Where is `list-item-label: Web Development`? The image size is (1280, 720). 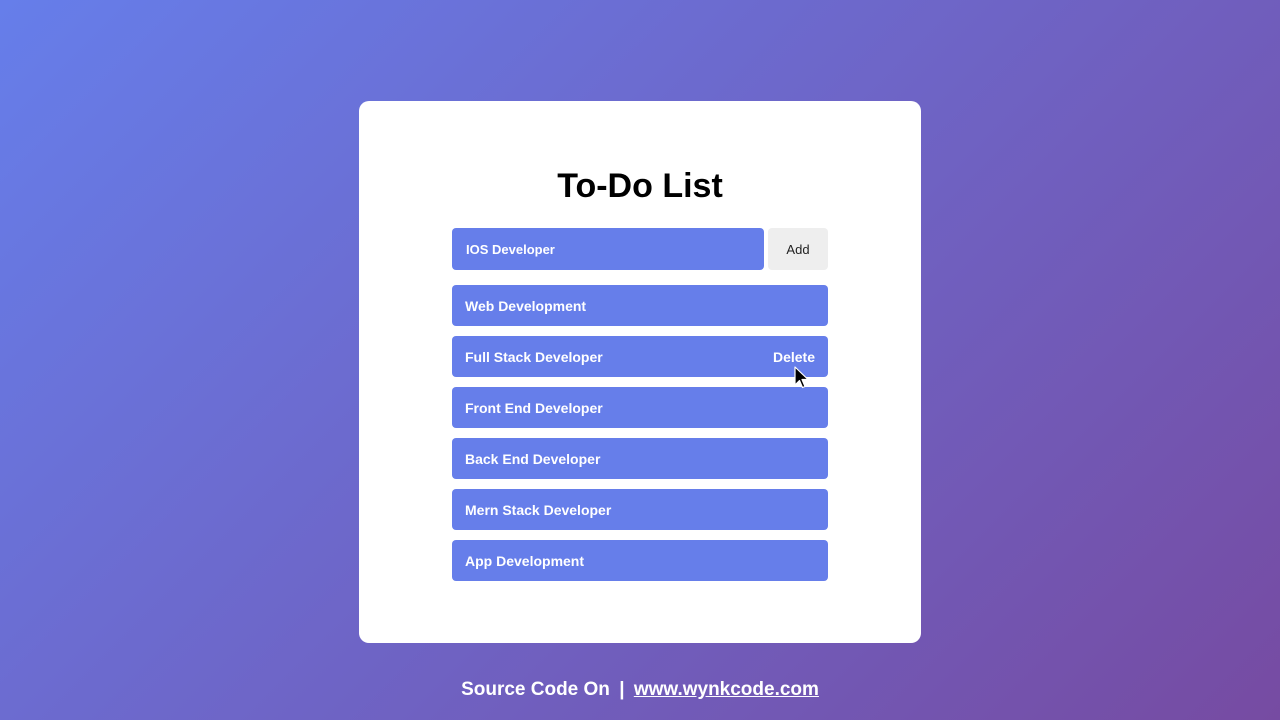
list-item-label: Web Development is located at coordinates (526, 305).